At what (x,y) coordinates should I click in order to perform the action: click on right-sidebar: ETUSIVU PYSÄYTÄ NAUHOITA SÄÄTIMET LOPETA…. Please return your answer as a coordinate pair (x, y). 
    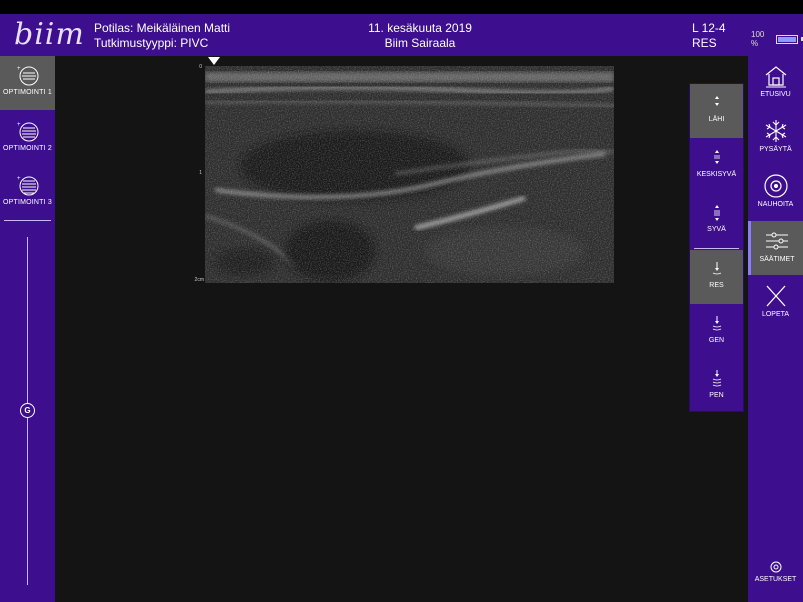
    Looking at the image, I should click on (775, 329).